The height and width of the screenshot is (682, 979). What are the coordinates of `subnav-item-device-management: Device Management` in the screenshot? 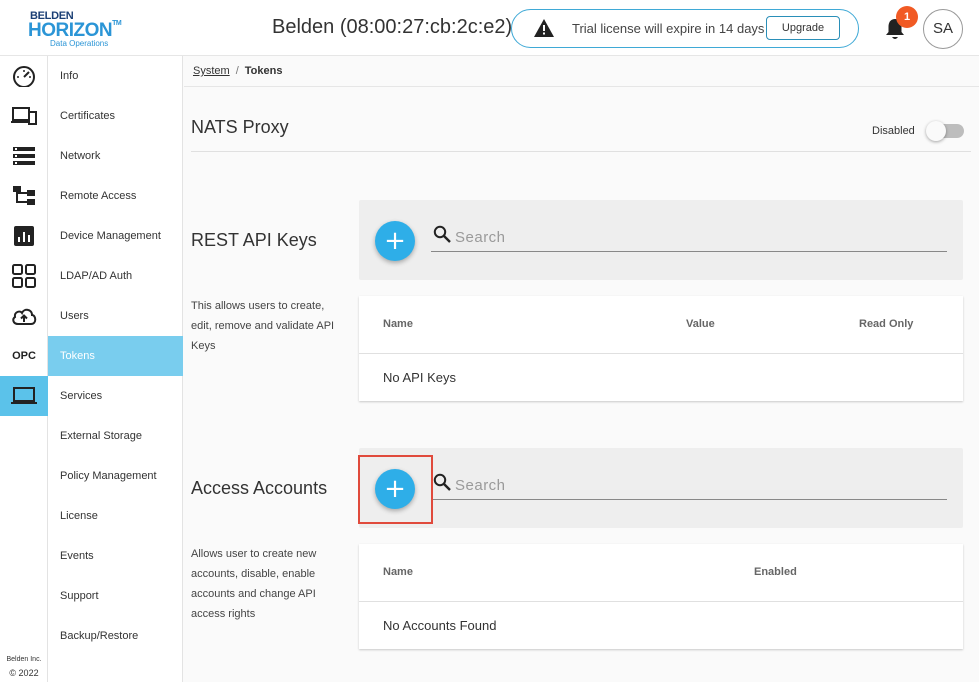 It's located at (115, 236).